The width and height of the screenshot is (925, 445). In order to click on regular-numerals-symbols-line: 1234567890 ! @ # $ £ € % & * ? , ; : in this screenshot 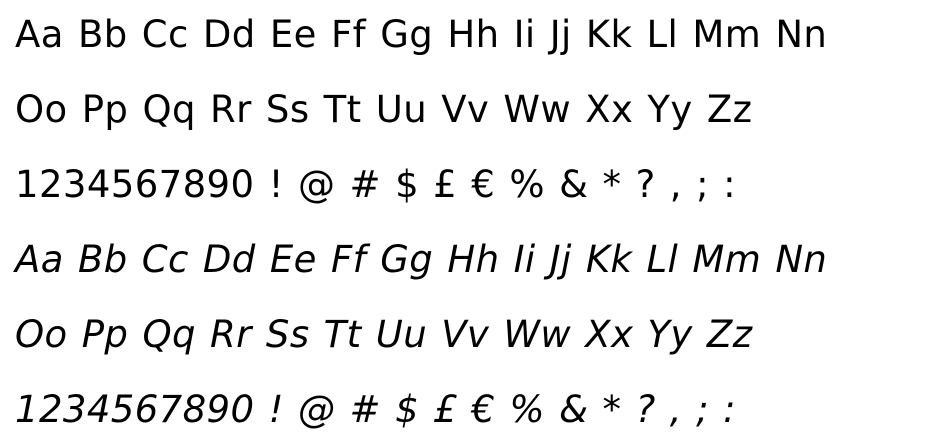, I will do `click(375, 184)`.